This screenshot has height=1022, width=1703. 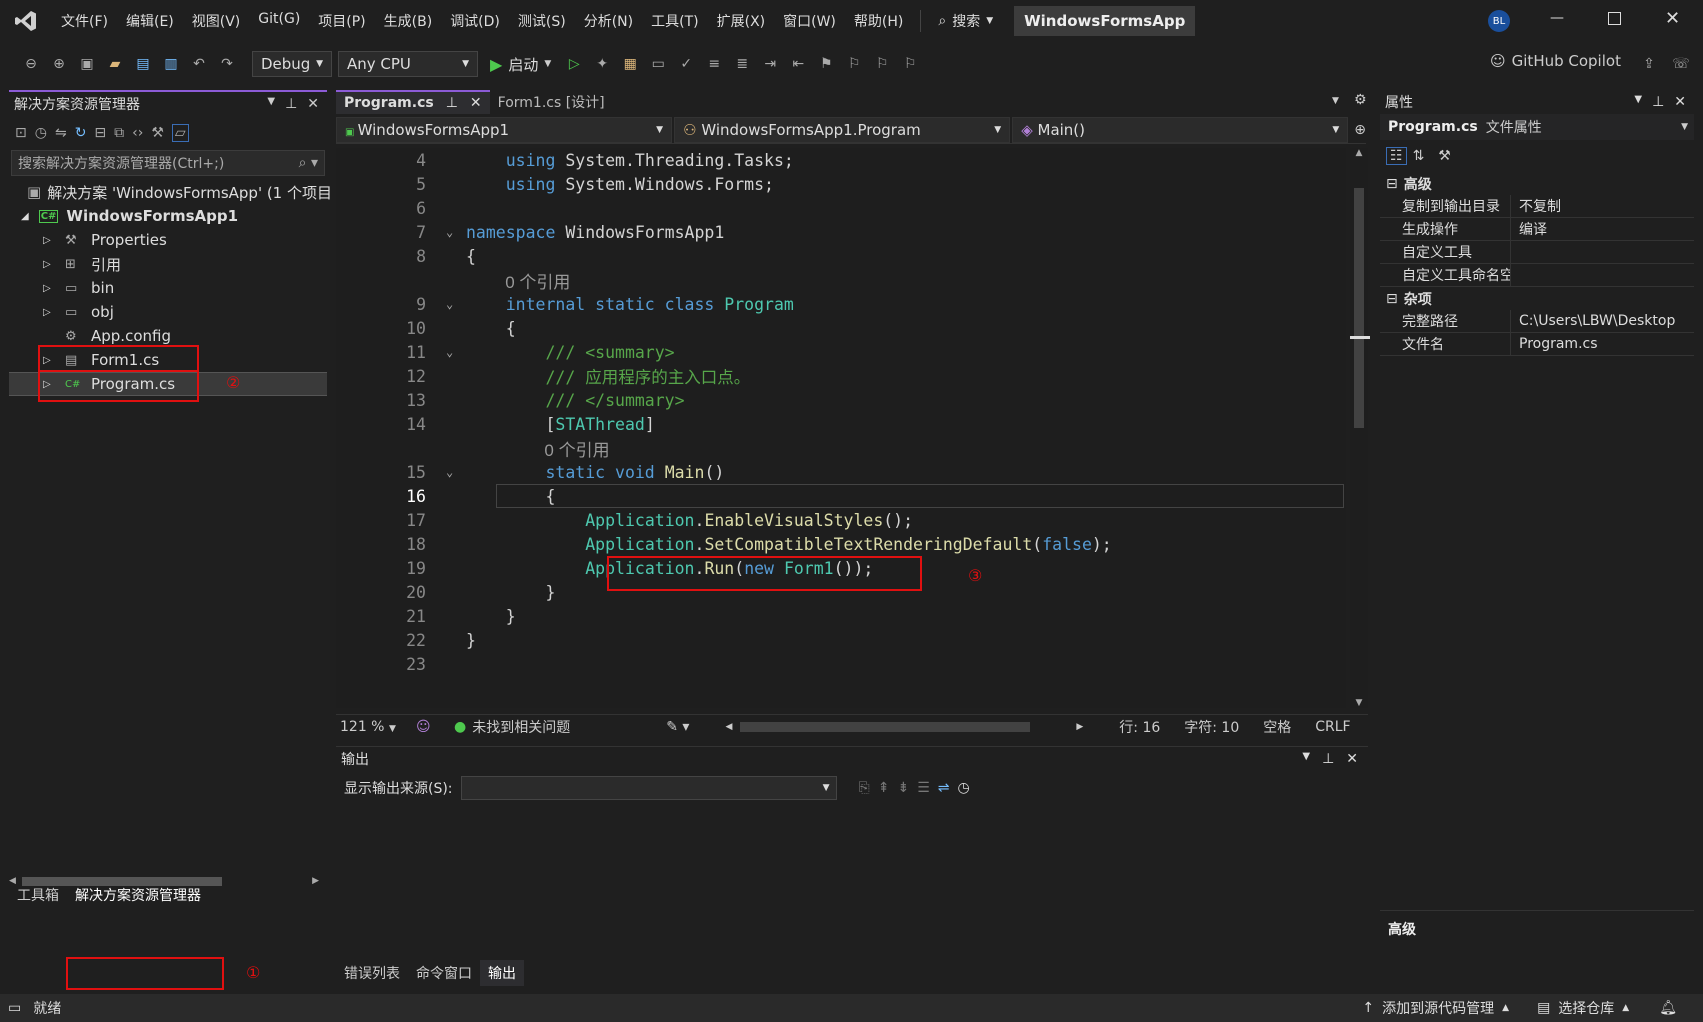 What do you see at coordinates (168, 216) in the screenshot?
I see `tree-project: ◢ C# WindowsFormsApp1` at bounding box center [168, 216].